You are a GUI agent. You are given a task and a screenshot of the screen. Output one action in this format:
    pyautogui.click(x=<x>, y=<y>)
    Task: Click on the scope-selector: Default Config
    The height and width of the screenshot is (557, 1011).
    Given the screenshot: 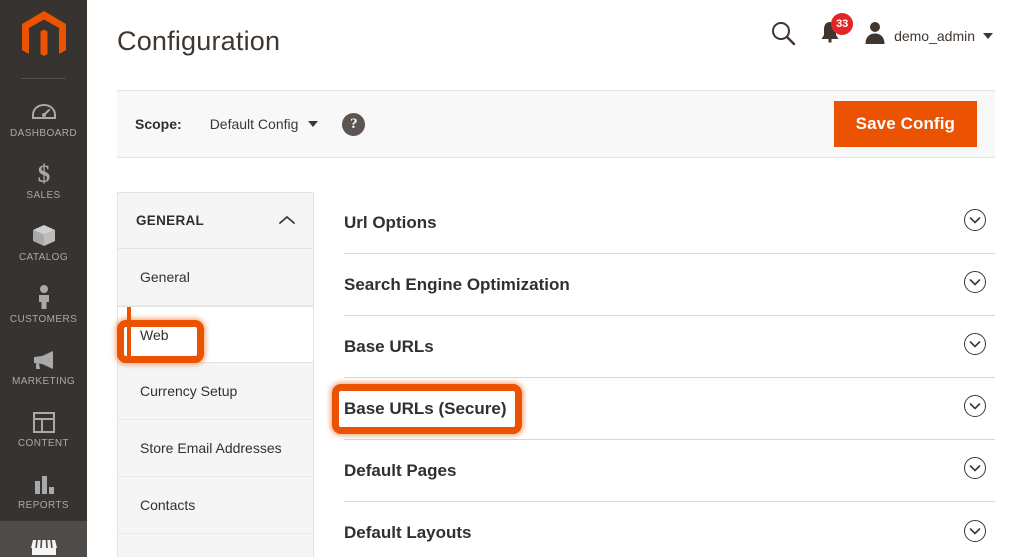 What is the action you would take?
    pyautogui.click(x=264, y=124)
    